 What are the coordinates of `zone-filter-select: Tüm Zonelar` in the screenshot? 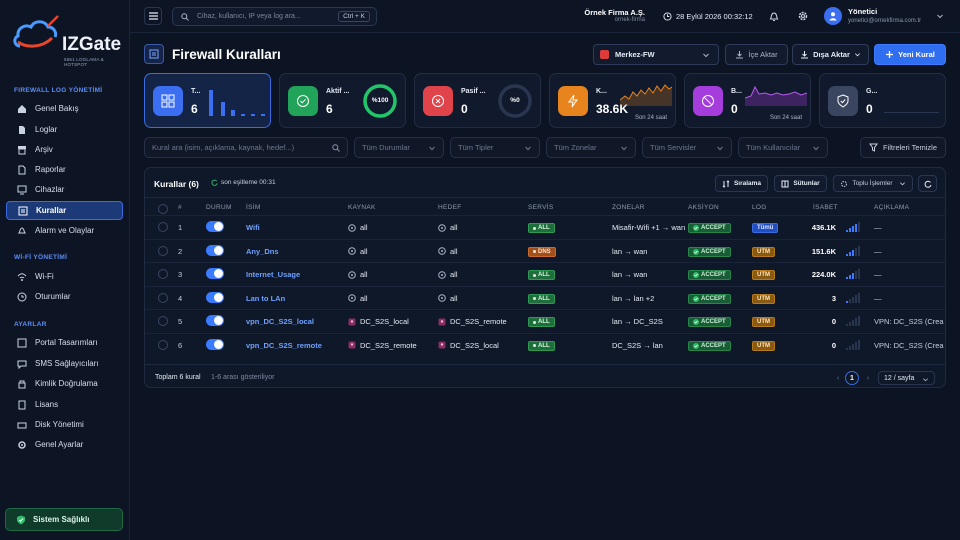 It's located at (591, 147).